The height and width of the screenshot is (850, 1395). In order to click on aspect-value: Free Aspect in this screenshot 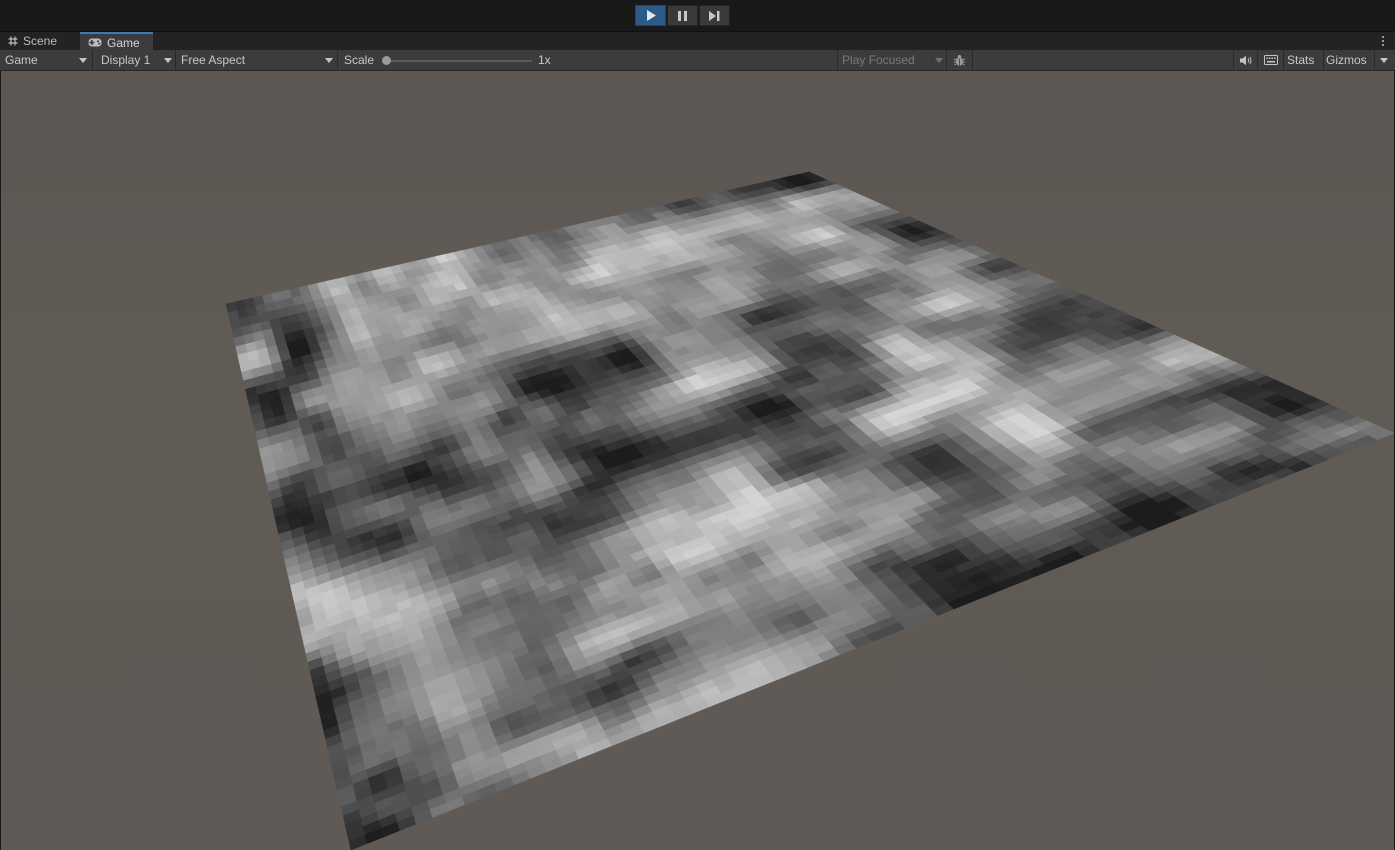, I will do `click(213, 60)`.